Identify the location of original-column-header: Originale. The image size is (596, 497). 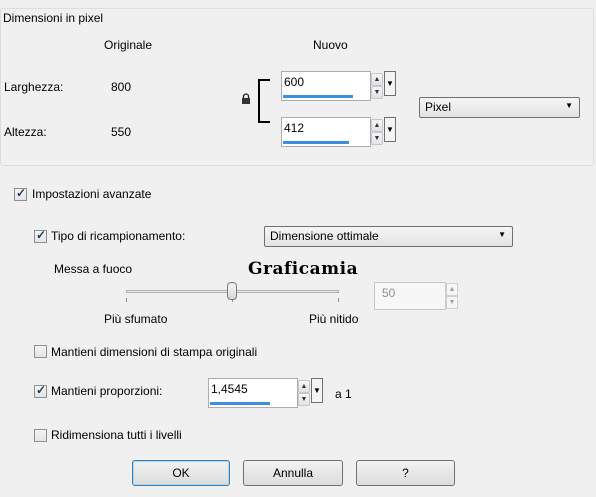
(128, 45).